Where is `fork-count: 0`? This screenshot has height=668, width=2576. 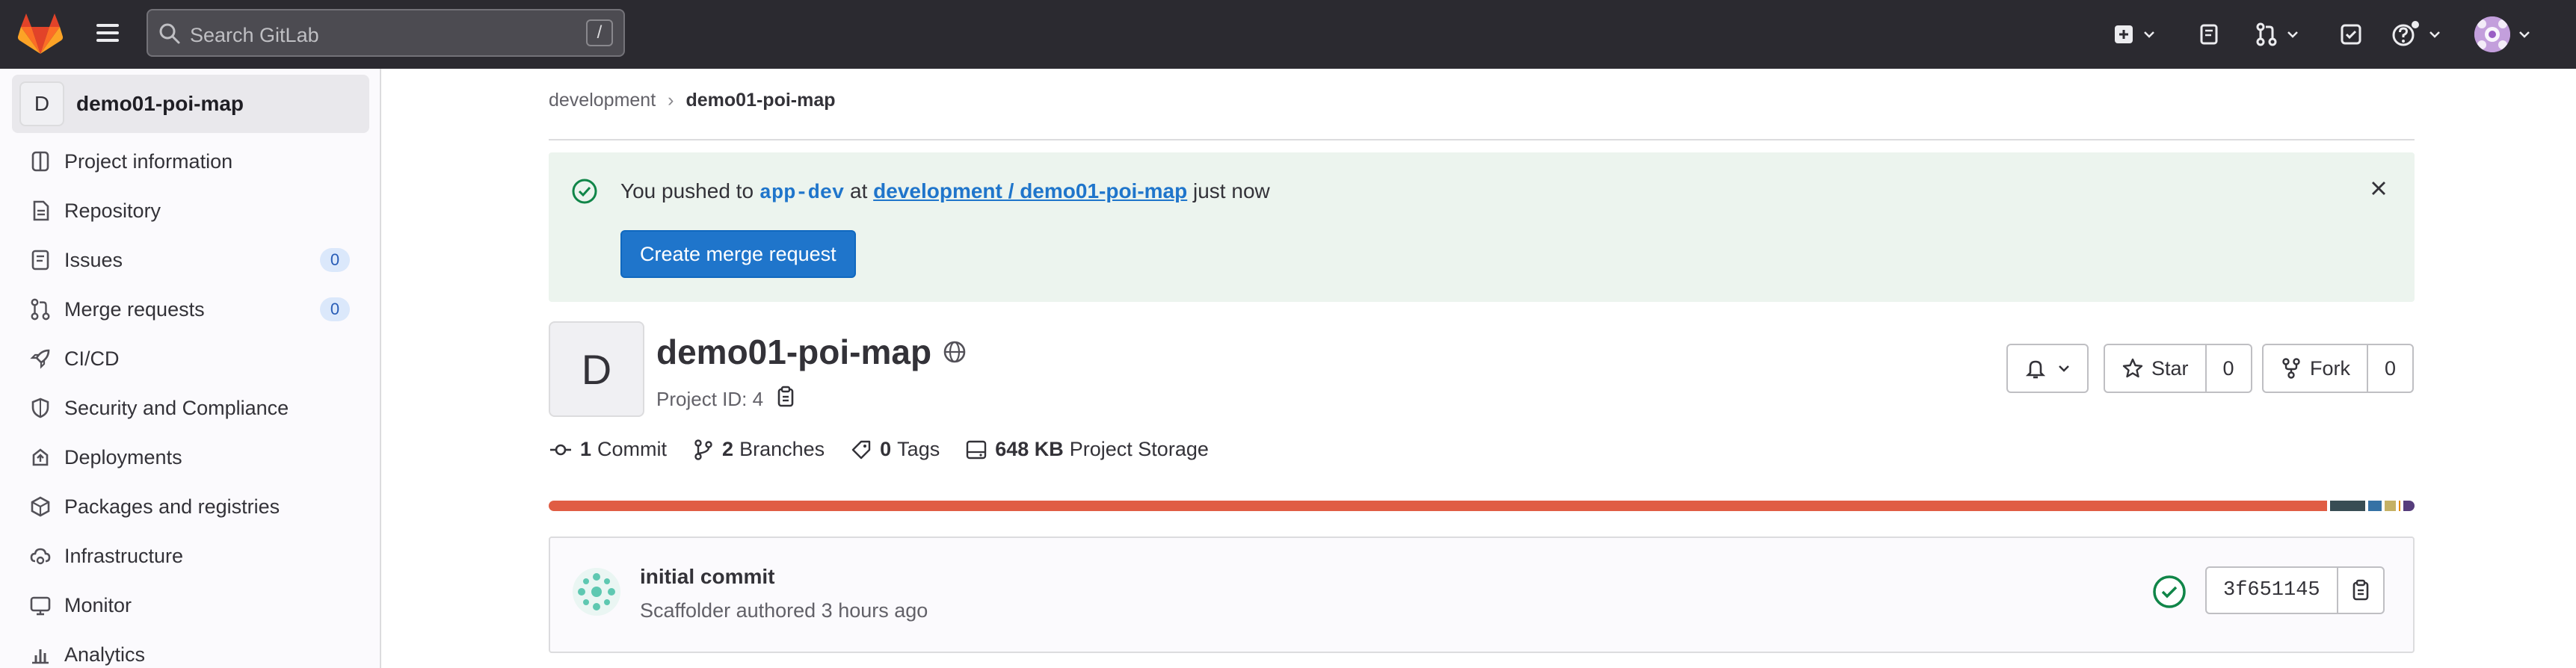 fork-count: 0 is located at coordinates (2389, 368).